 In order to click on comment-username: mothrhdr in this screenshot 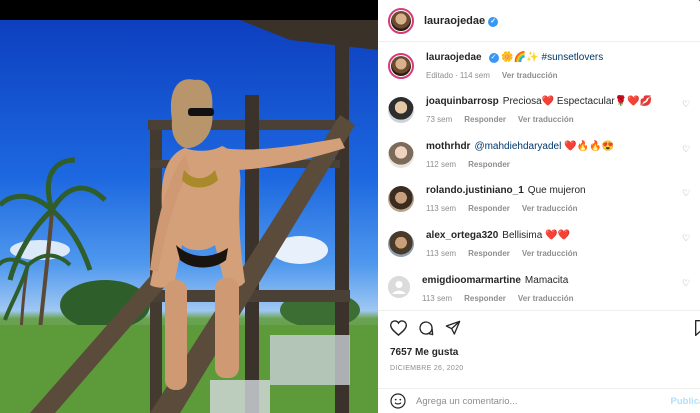, I will do `click(448, 146)`.